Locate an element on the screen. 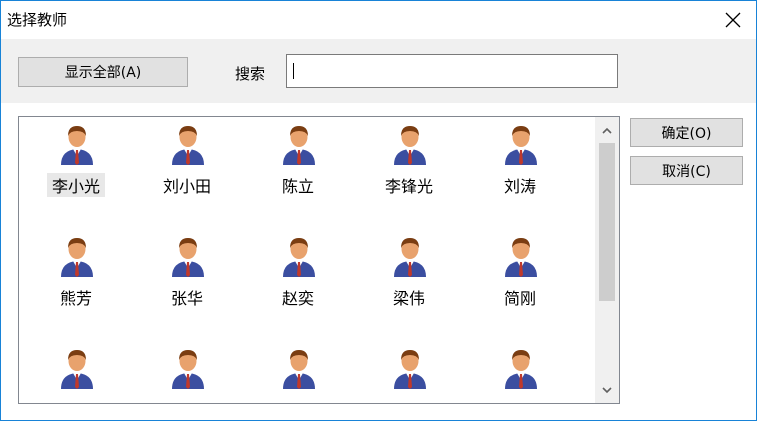 The image size is (757, 421). scroll-up-button is located at coordinates (607, 130).